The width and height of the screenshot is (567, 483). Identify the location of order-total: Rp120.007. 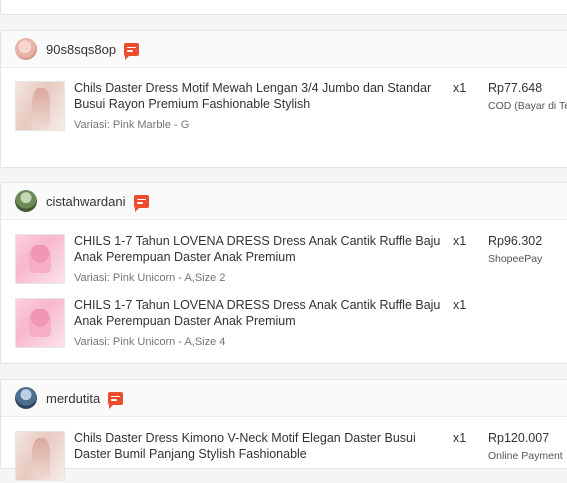
(519, 438).